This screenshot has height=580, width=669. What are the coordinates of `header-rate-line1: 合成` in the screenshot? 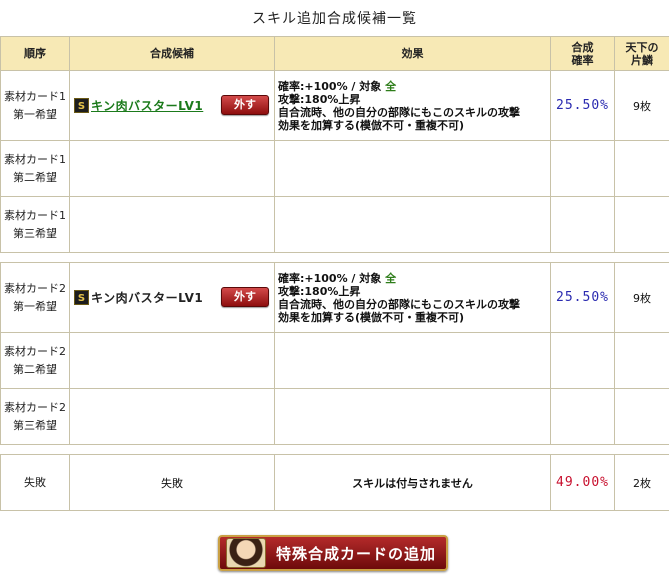 It's located at (582, 47).